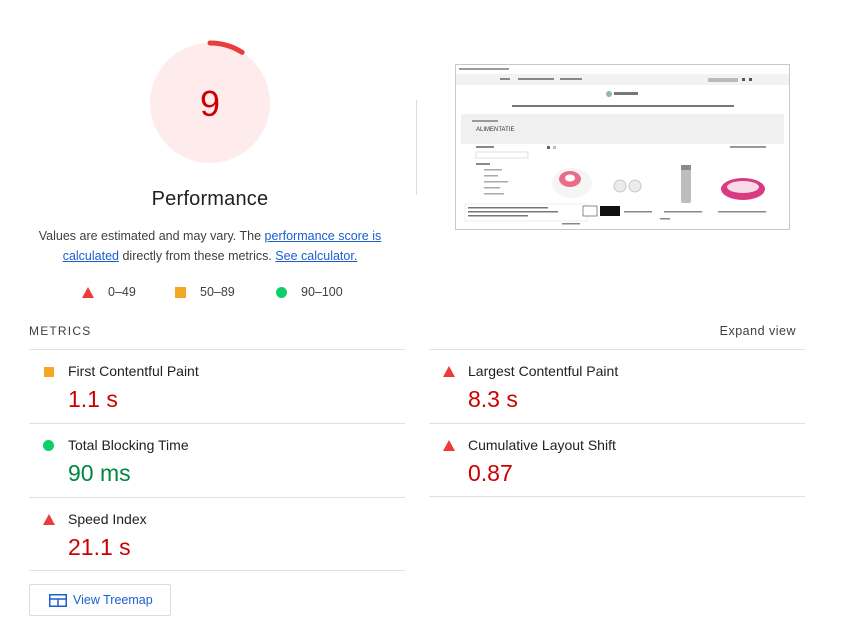  I want to click on metric-name: First Contentful Paint, so click(133, 371).